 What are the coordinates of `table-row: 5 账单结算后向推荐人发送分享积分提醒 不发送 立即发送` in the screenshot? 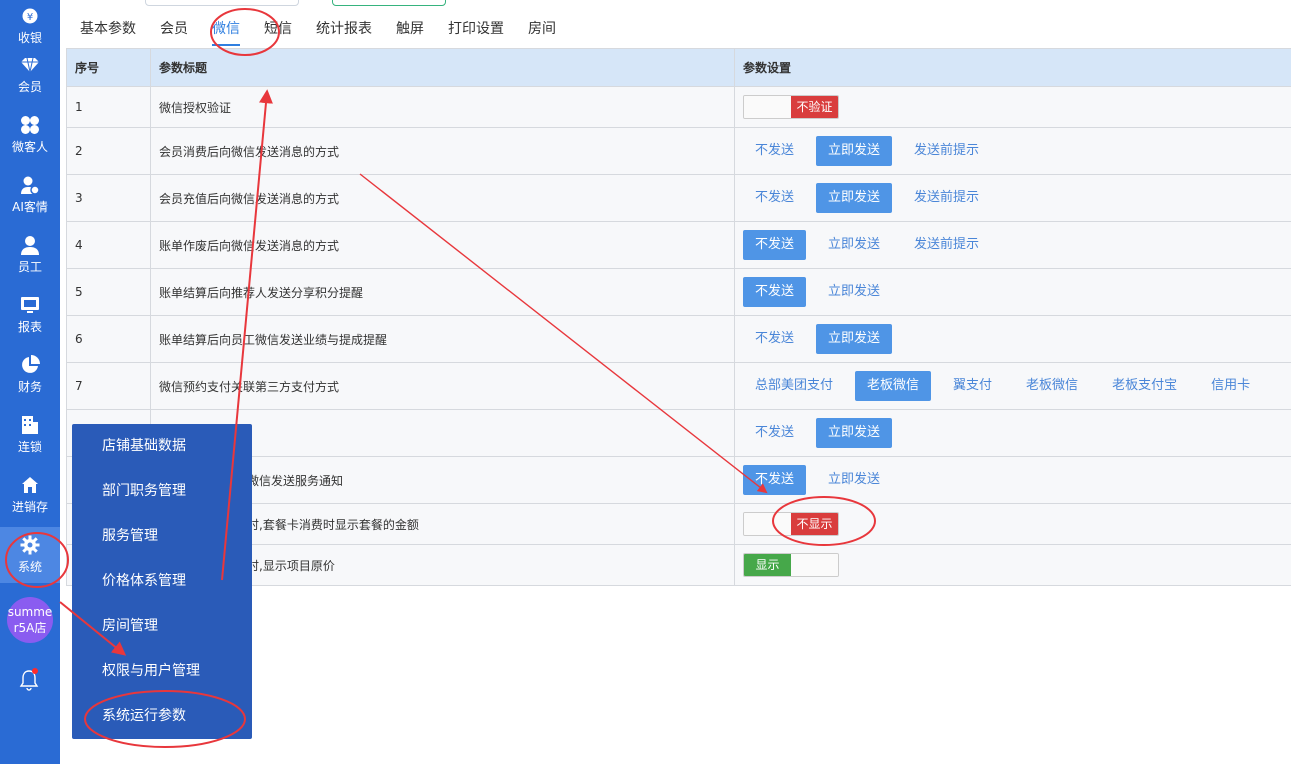 It's located at (678, 292).